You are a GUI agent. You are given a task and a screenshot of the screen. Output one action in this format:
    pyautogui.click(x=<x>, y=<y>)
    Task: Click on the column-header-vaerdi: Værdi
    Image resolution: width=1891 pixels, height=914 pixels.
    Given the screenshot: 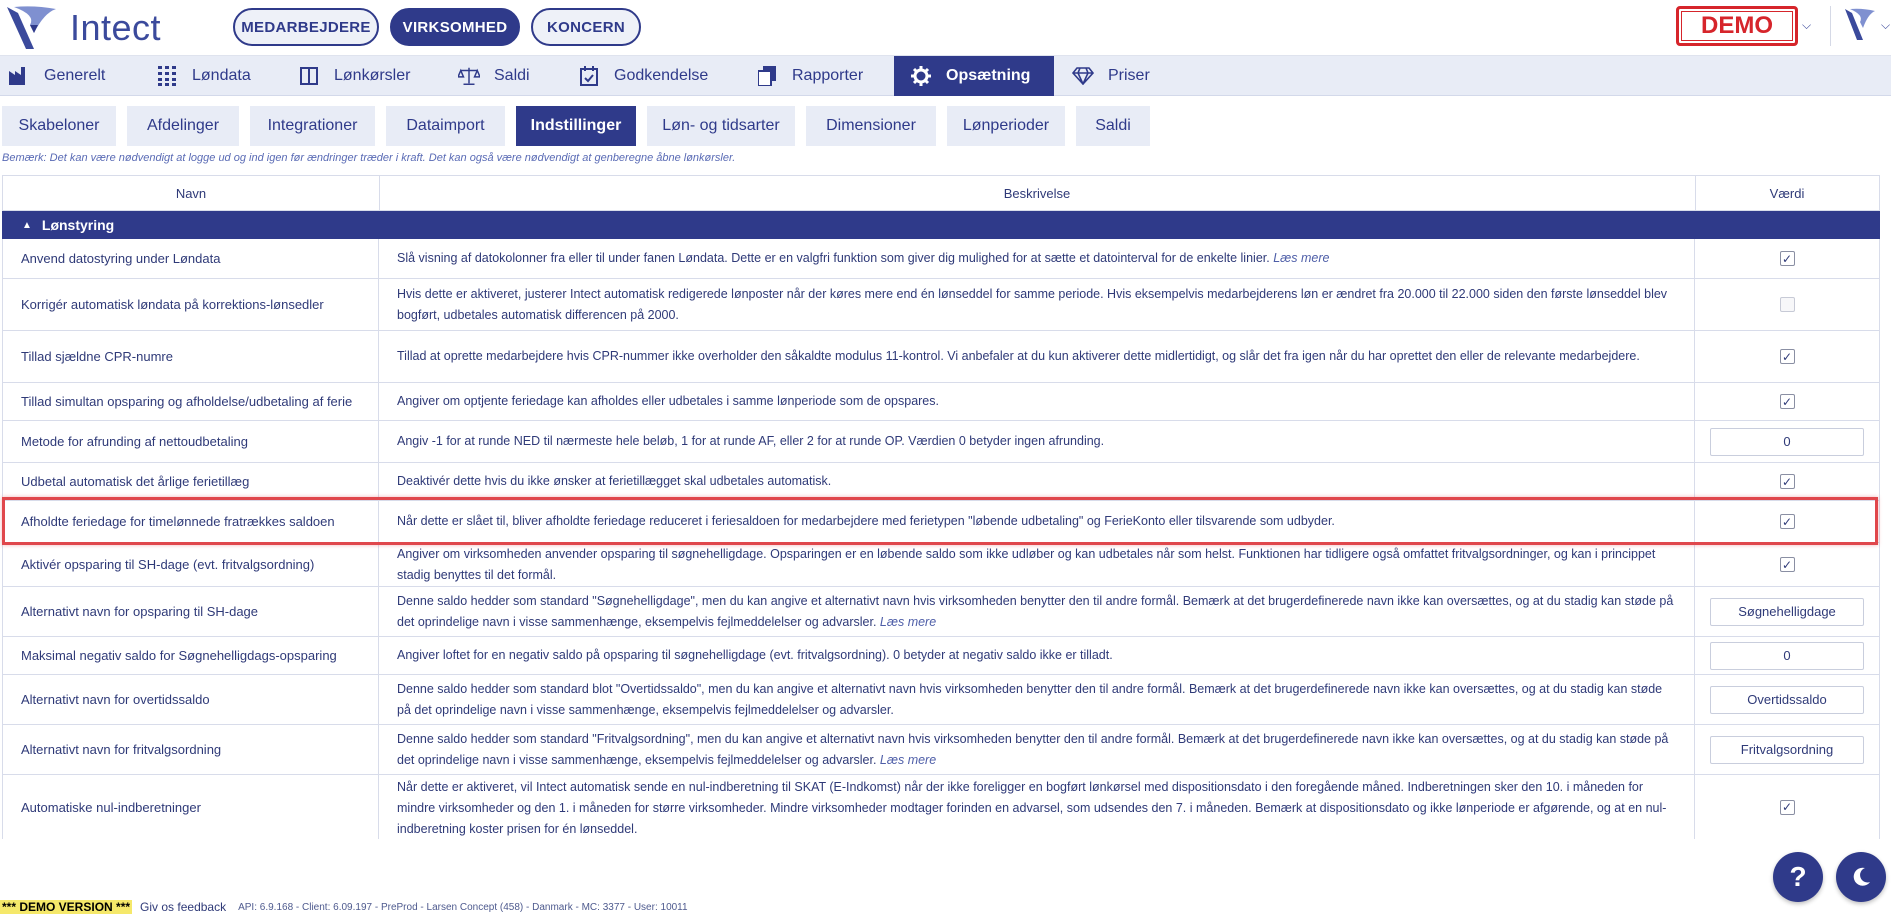 What is the action you would take?
    pyautogui.click(x=1787, y=193)
    